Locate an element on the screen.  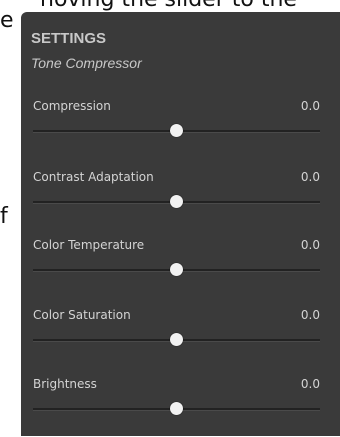
slider-row-brightness: Brightness 0.0 is located at coordinates (180, 407).